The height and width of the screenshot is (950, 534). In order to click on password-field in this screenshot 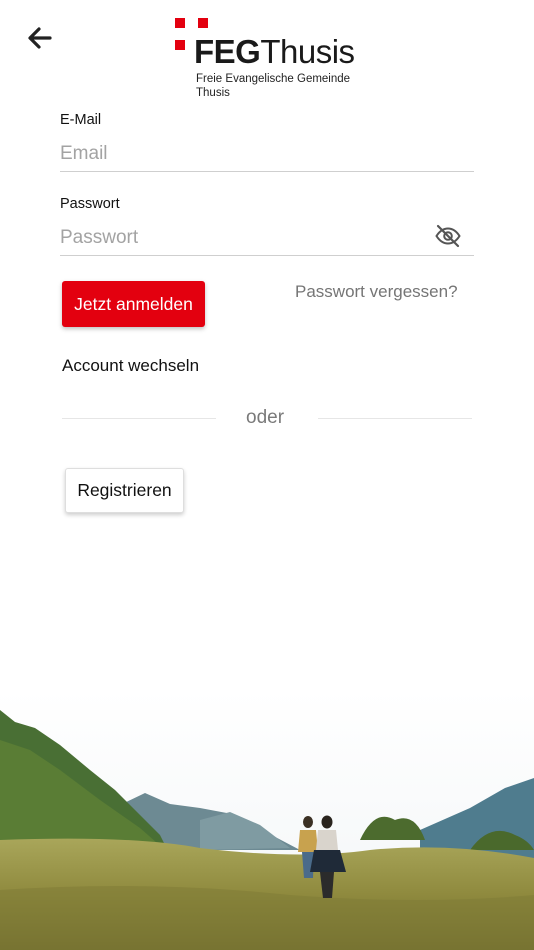, I will do `click(267, 238)`.